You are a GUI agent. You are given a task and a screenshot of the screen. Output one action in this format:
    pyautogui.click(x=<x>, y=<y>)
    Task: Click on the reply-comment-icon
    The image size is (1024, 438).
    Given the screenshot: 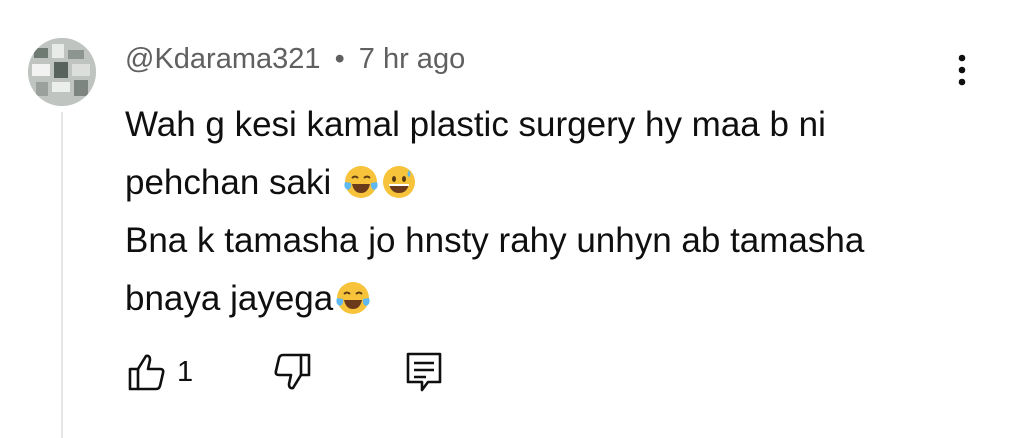 What is the action you would take?
    pyautogui.click(x=424, y=372)
    